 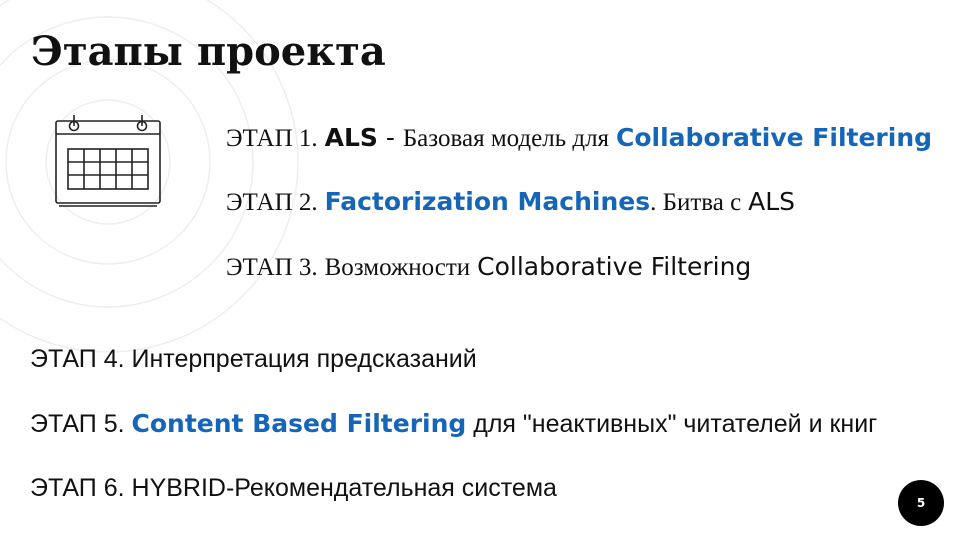 I want to click on stage-4: ЭТАП 4. Интерпретация предсказаний, so click(x=253, y=359).